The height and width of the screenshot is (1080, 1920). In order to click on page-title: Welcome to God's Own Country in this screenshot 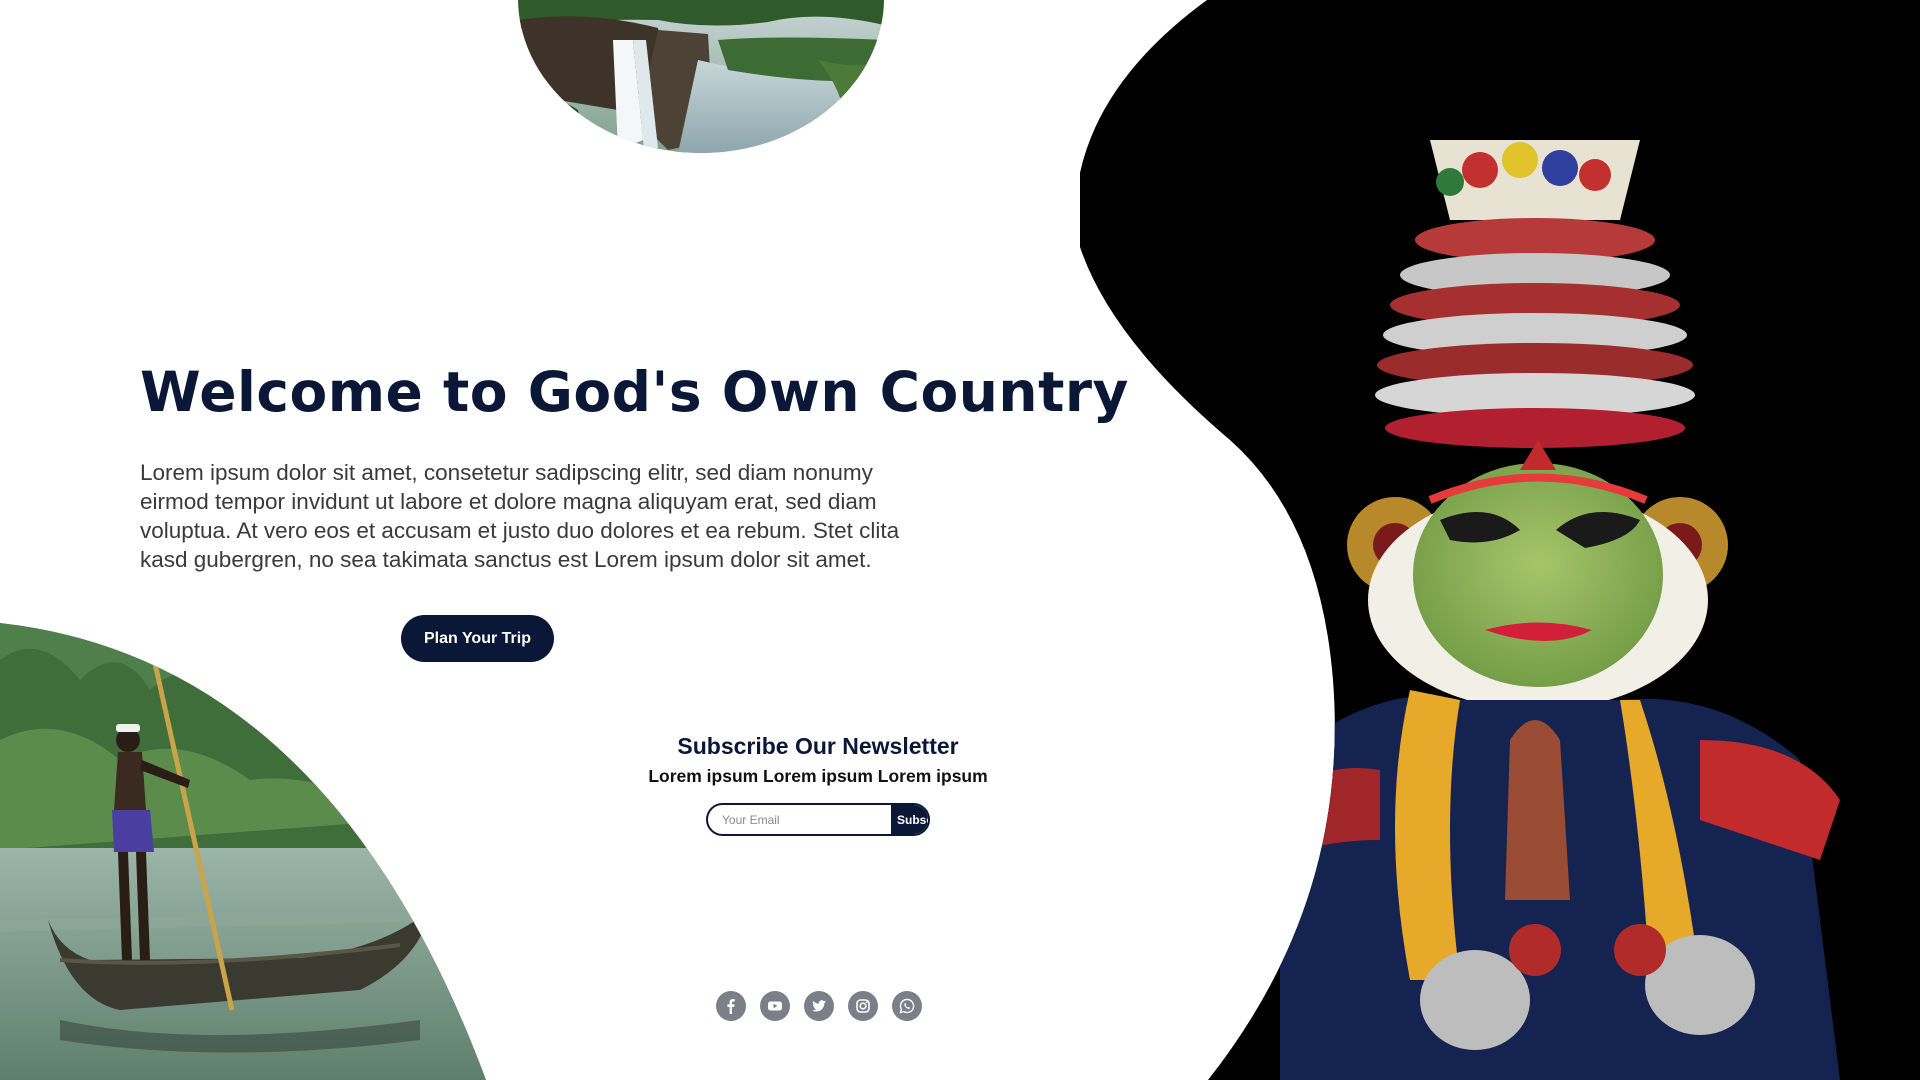, I will do `click(634, 392)`.